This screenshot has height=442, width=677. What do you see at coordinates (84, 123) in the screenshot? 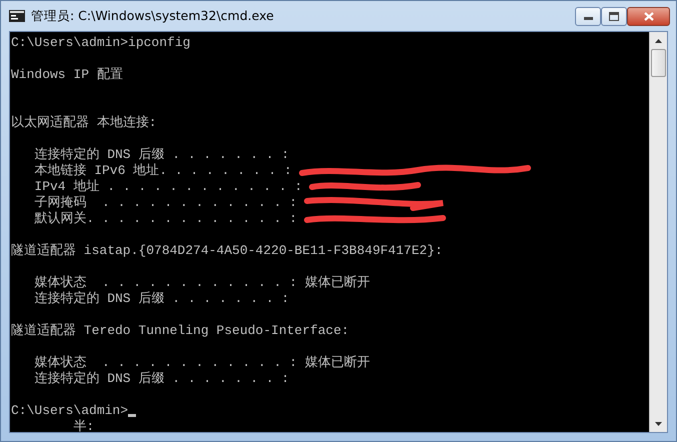
I see `console-line: 以太网适配器 本地连接:` at bounding box center [84, 123].